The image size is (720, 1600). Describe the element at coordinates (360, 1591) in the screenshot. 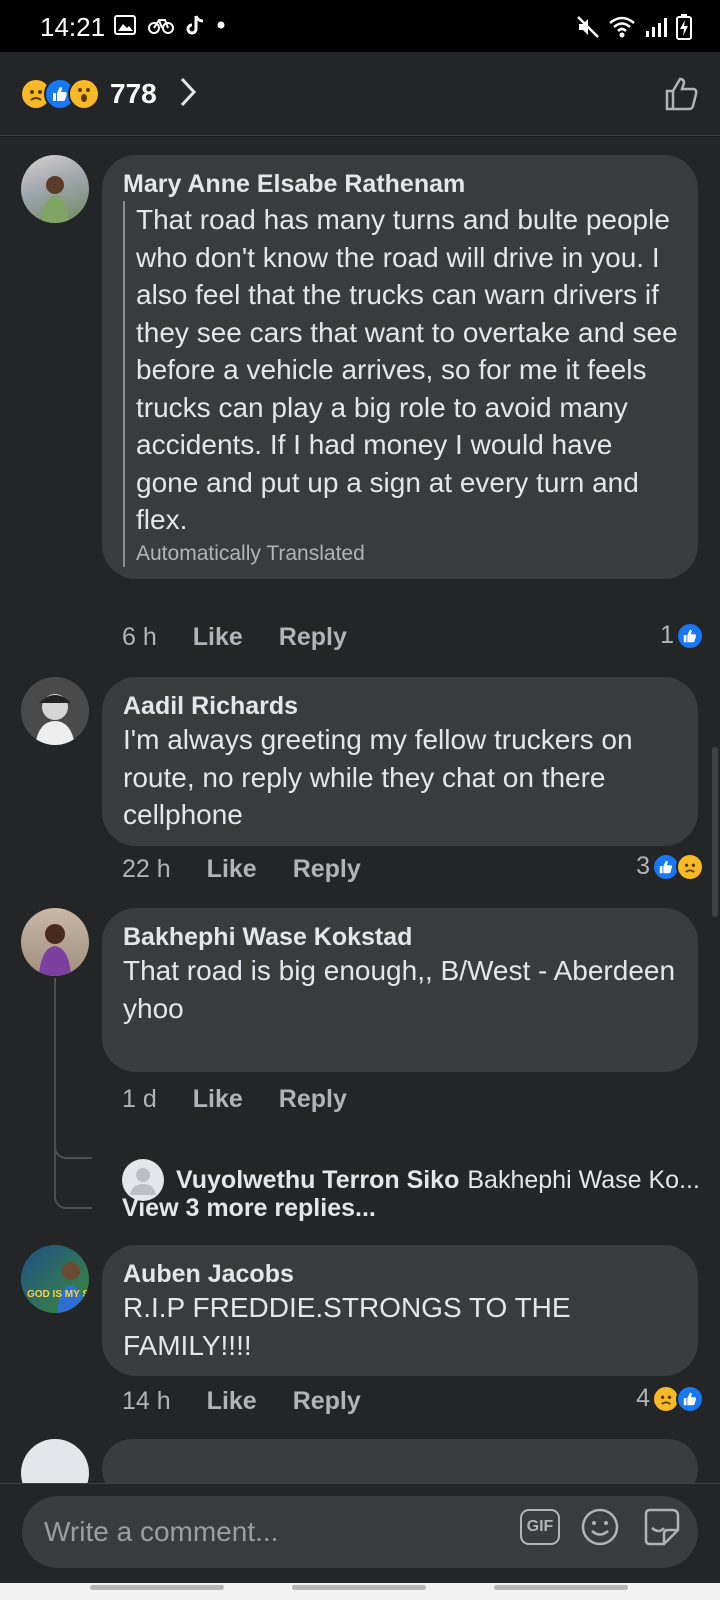

I see `system-nav-bar` at that location.